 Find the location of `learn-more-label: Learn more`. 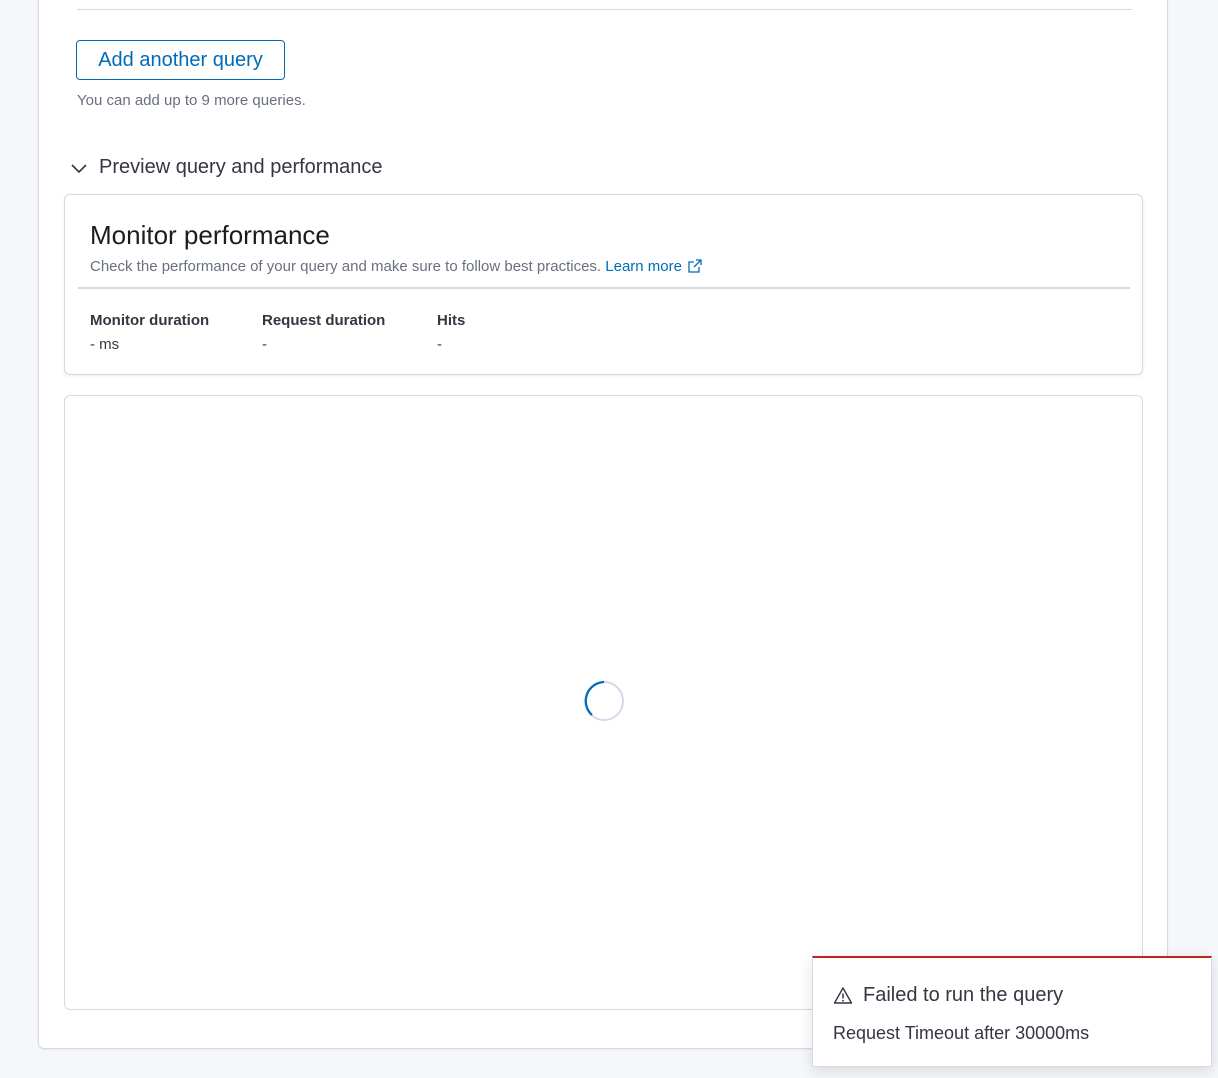

learn-more-label: Learn more is located at coordinates (643, 266).